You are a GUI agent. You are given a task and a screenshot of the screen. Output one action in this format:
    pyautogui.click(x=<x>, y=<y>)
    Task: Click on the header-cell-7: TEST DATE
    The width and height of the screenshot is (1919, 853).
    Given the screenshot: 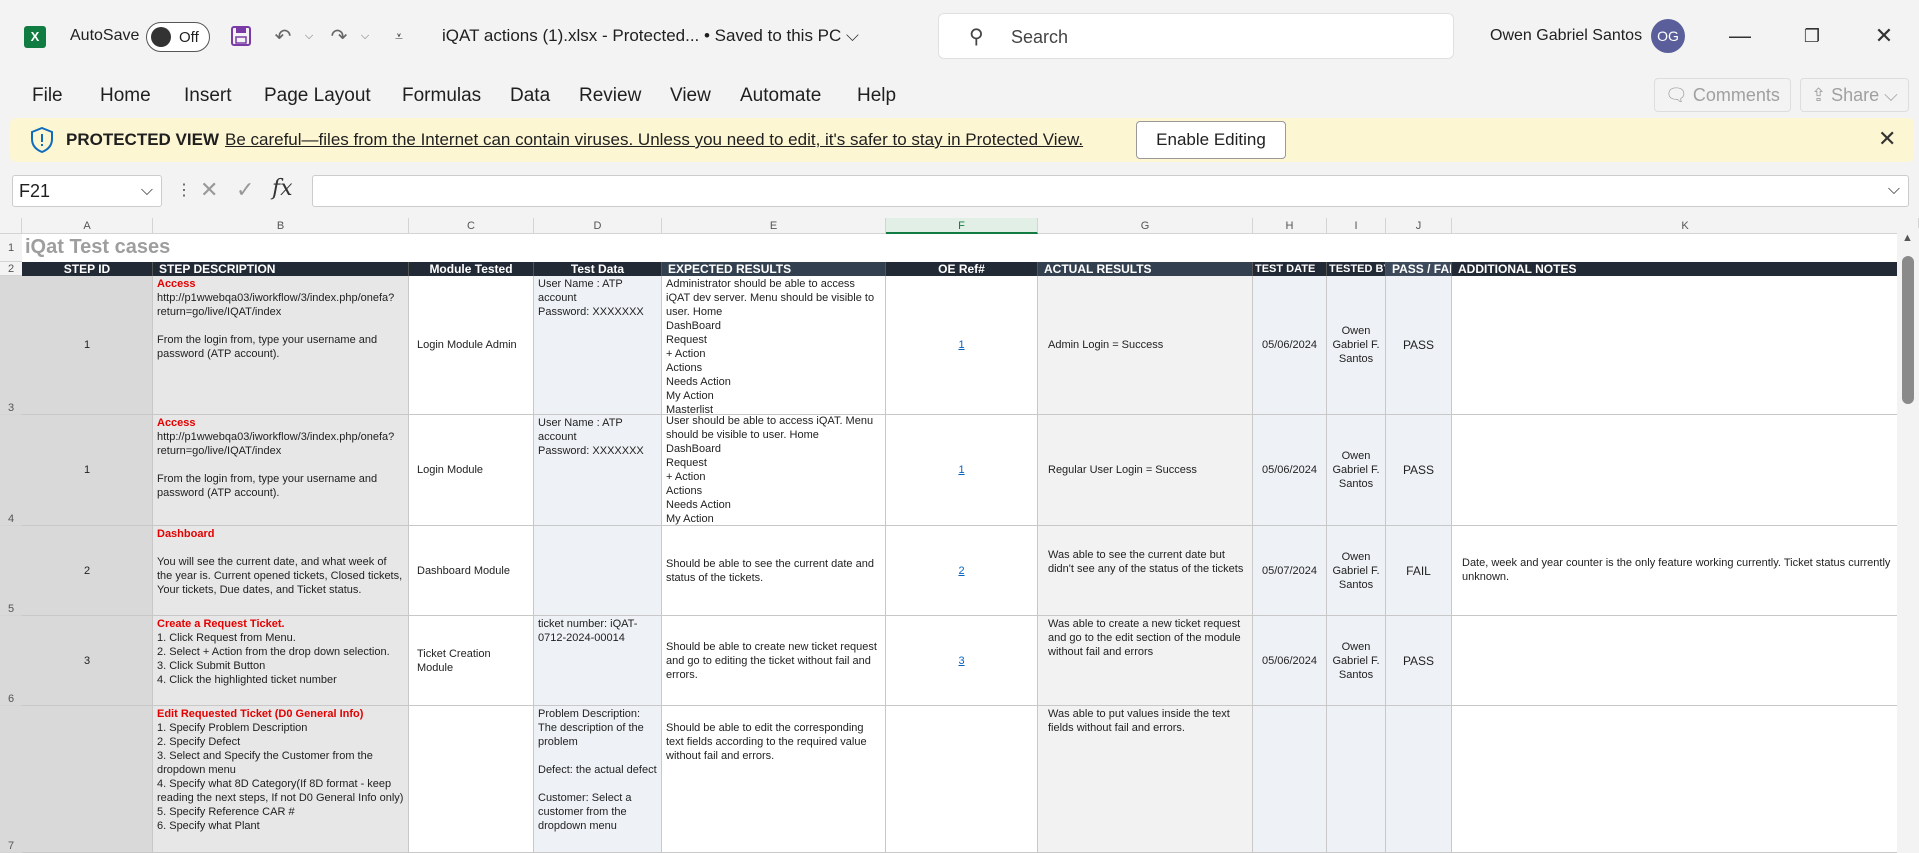 What is the action you would take?
    pyautogui.click(x=1290, y=269)
    